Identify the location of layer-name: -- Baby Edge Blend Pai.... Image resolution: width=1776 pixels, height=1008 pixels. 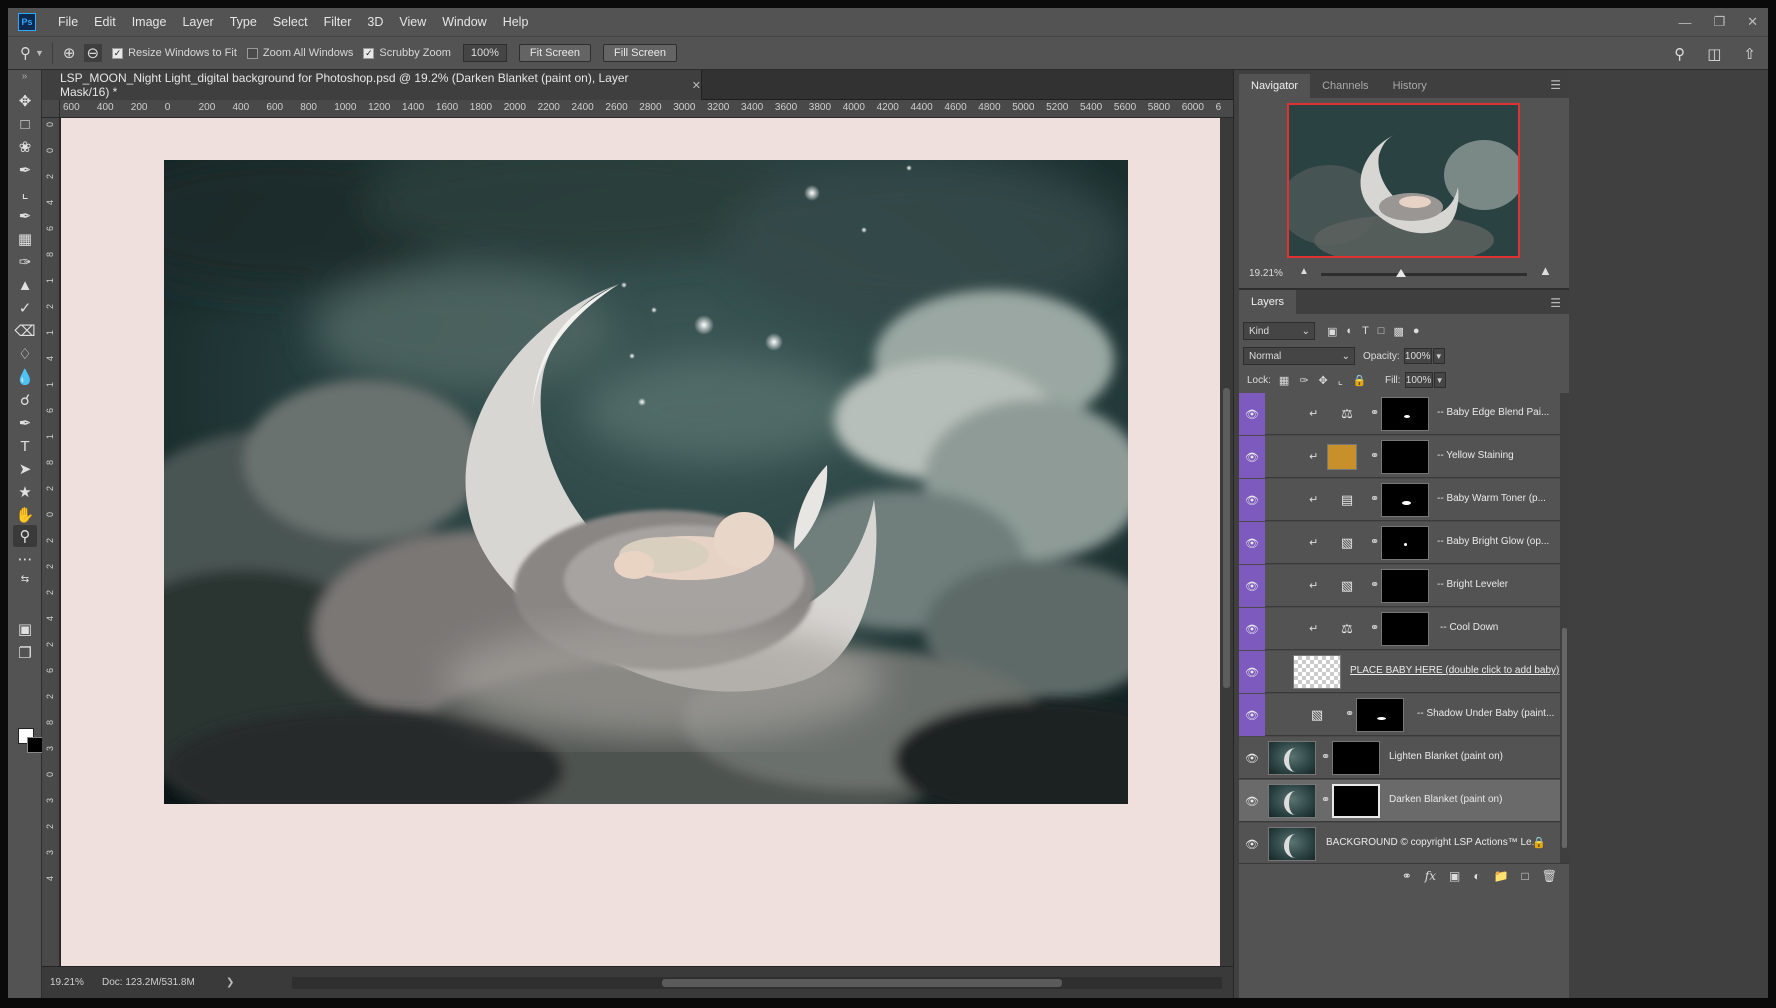
(1493, 412).